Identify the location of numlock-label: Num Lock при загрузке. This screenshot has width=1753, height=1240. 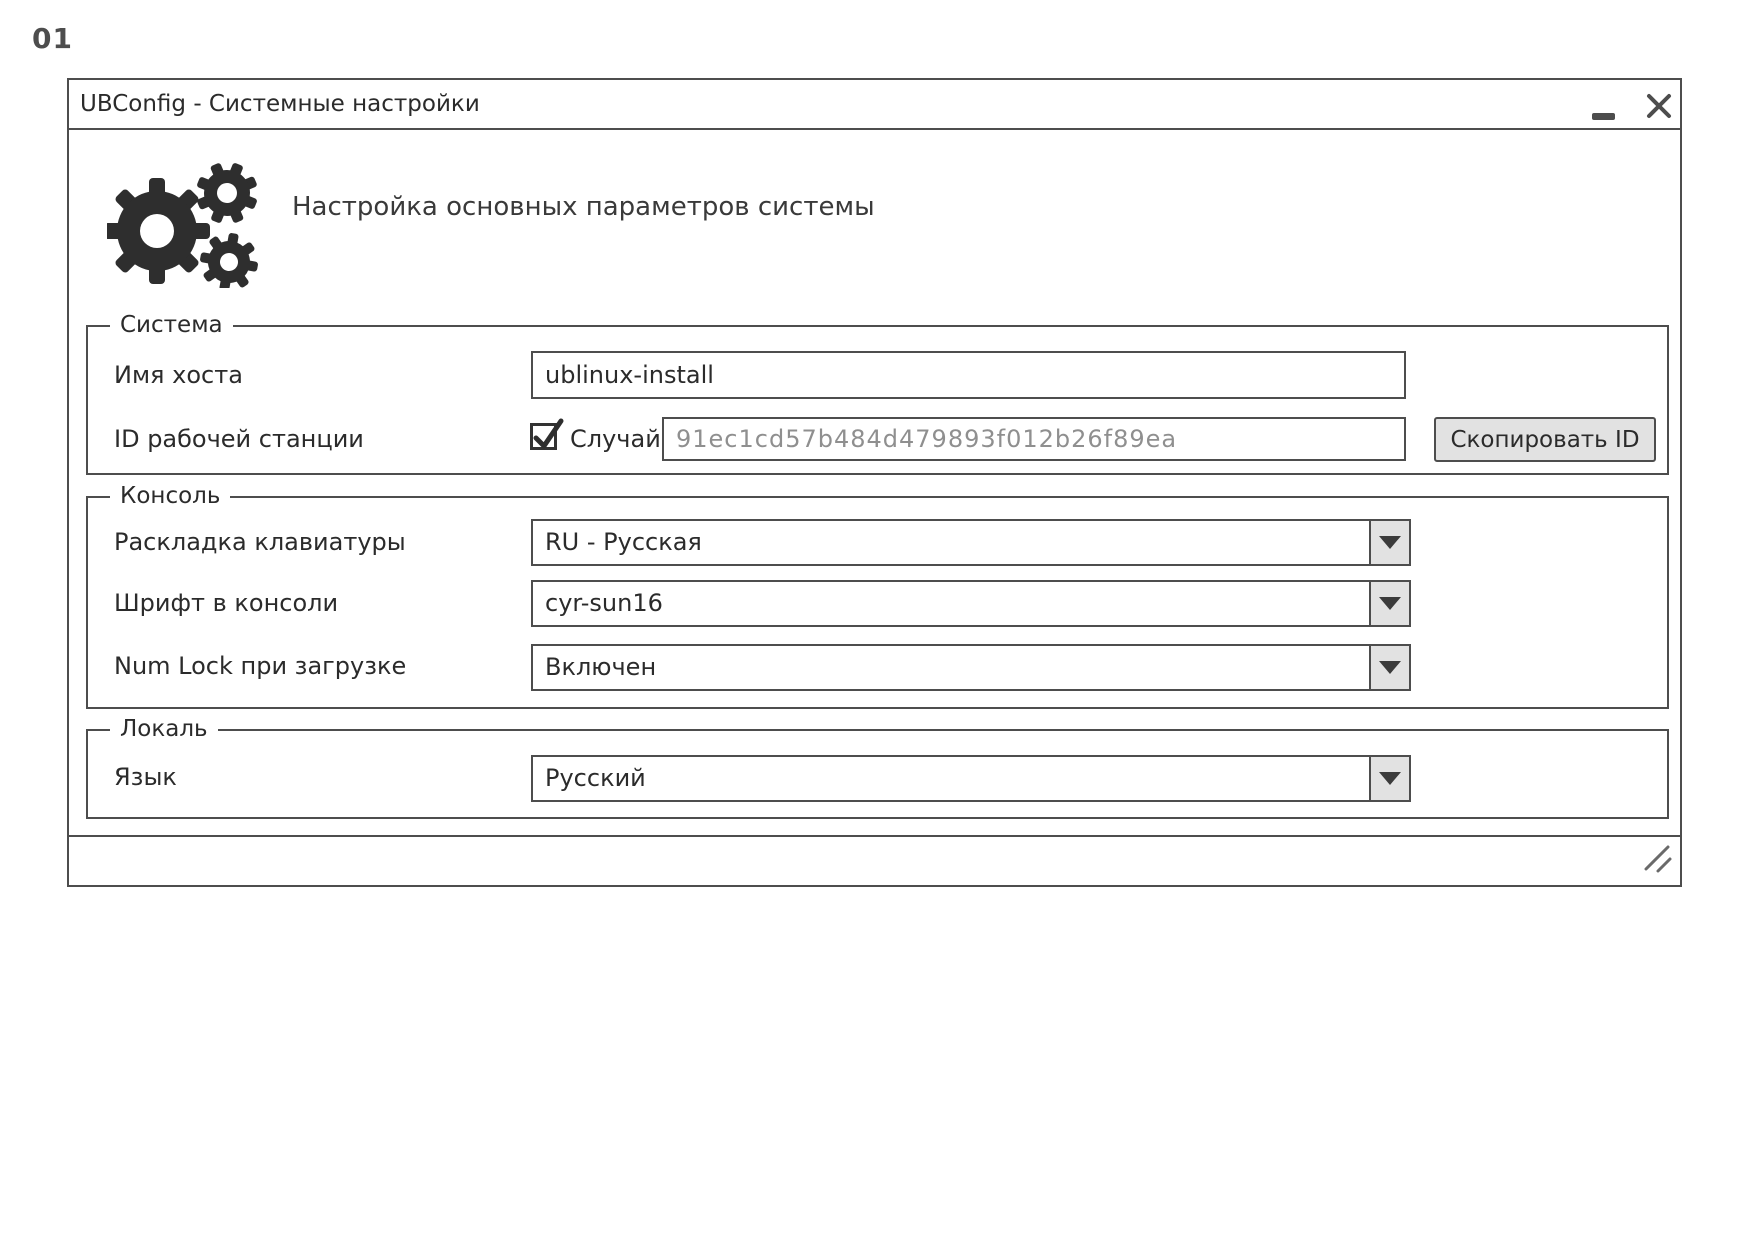
(260, 666).